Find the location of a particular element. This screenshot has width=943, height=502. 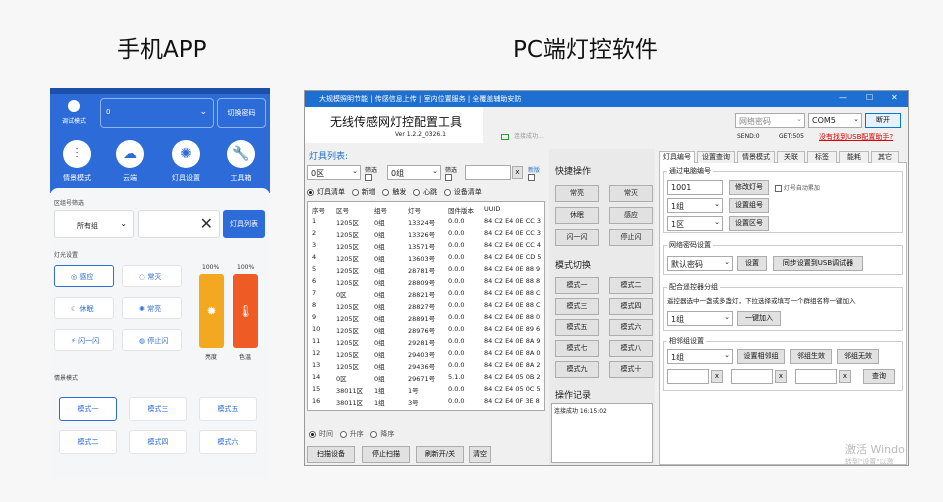

group-select: 0组 ⌄ is located at coordinates (414, 172).